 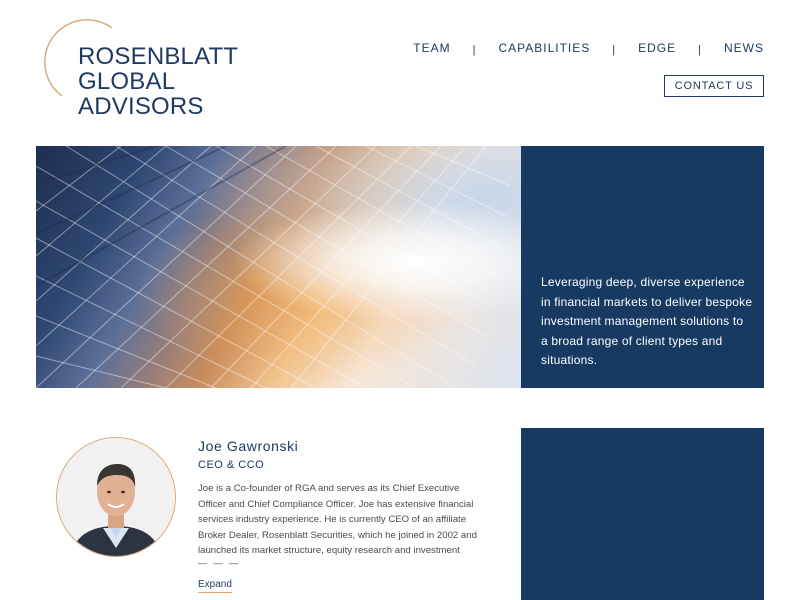 I want to click on nav-item-capabilities: CAPABILITIES, so click(x=544, y=48).